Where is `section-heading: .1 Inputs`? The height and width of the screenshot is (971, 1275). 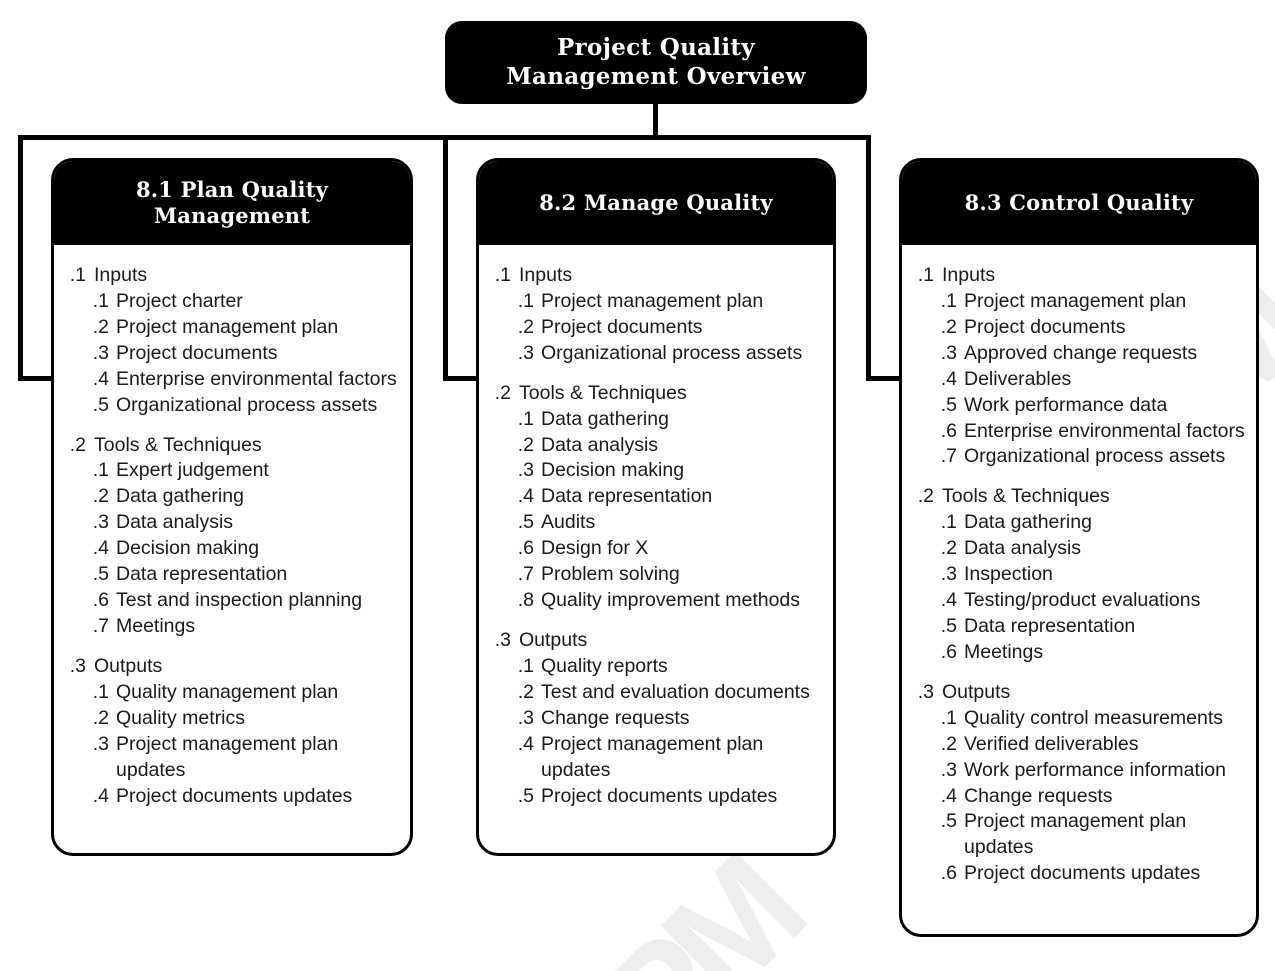 section-heading: .1 Inputs is located at coordinates (657, 276).